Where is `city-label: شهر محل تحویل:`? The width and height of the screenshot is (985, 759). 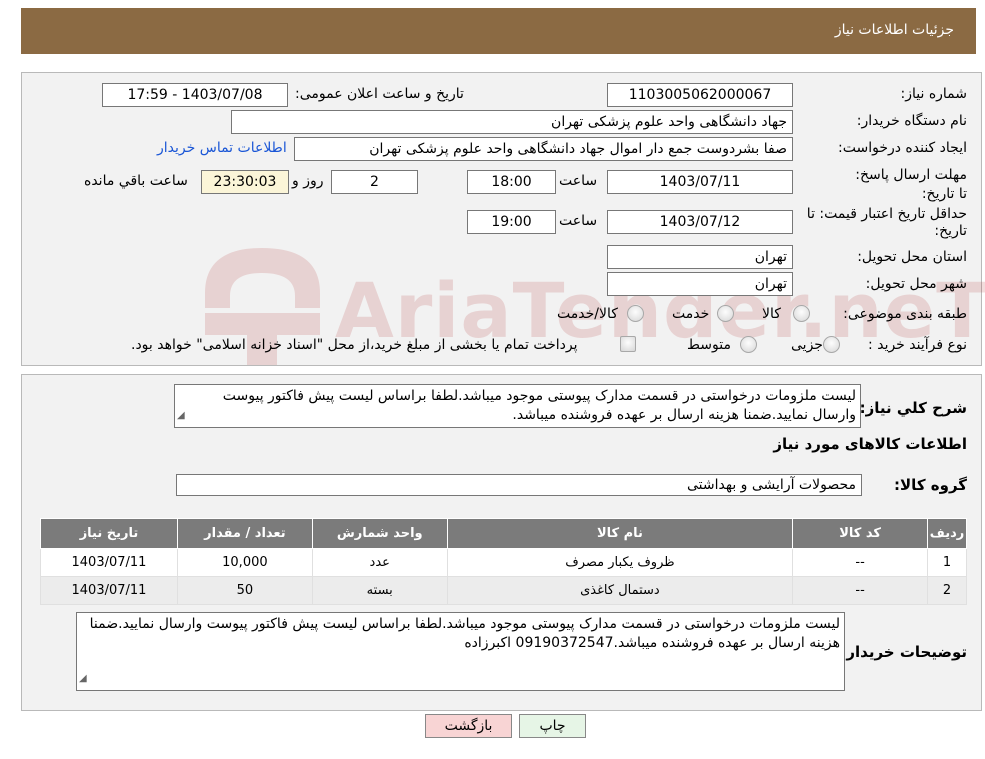 city-label: شهر محل تحویل: is located at coordinates (916, 284).